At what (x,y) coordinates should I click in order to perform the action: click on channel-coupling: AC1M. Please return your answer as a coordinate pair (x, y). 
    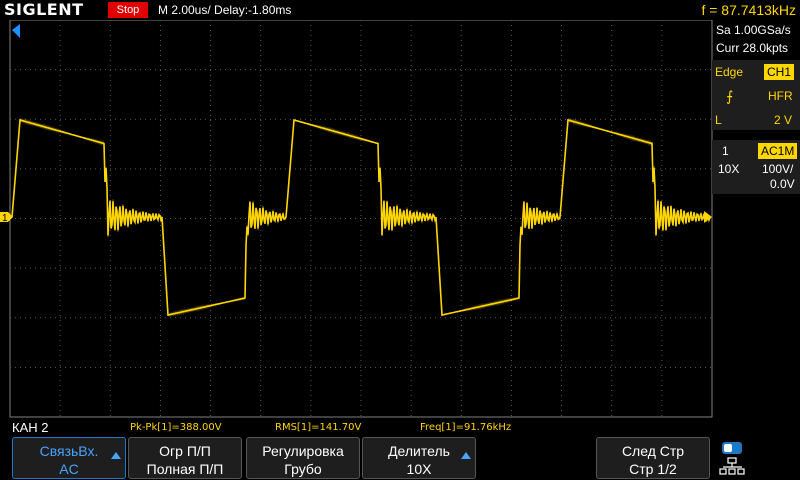
    Looking at the image, I should click on (778, 151).